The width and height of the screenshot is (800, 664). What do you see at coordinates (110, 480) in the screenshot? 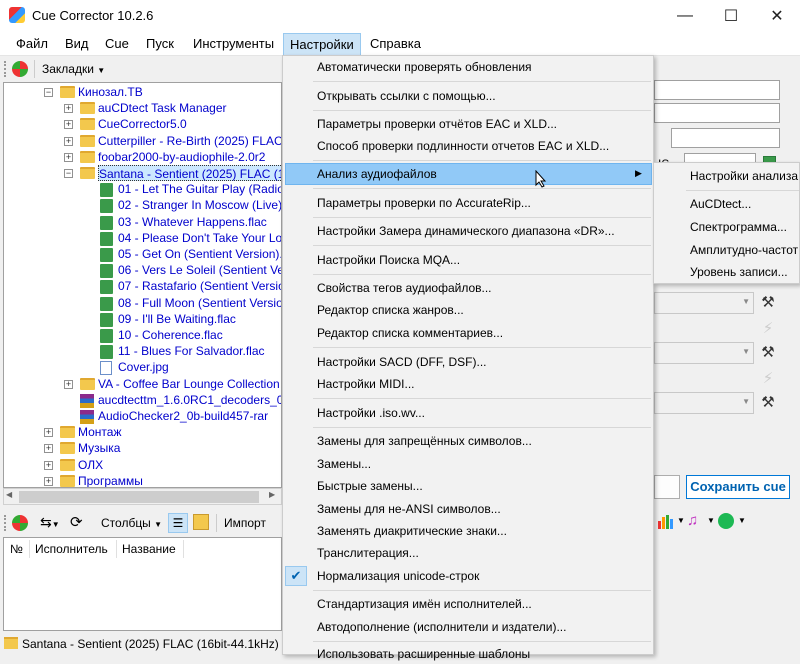
I see `tree-item: Программы` at bounding box center [110, 480].